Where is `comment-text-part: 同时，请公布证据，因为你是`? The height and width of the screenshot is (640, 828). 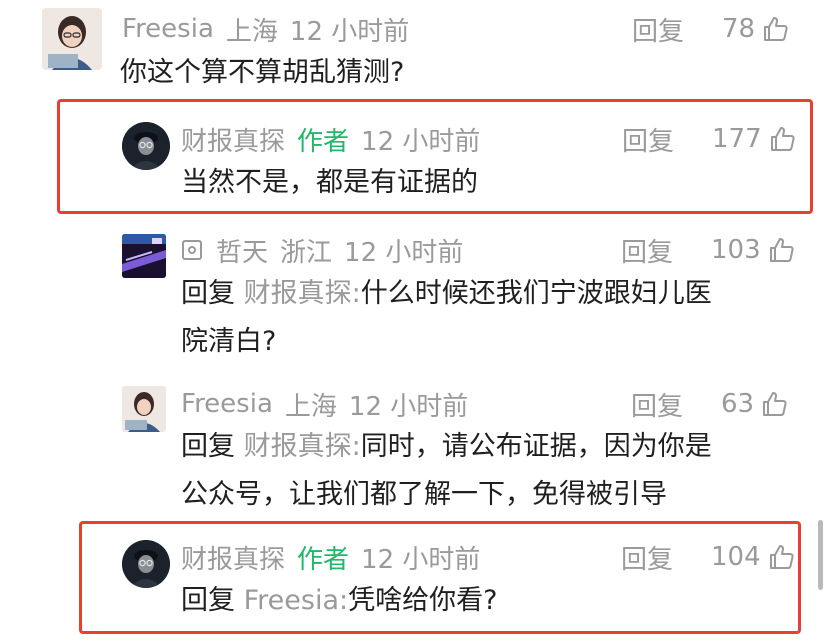 comment-text-part: 同时，请公布证据，因为你是 is located at coordinates (536, 446).